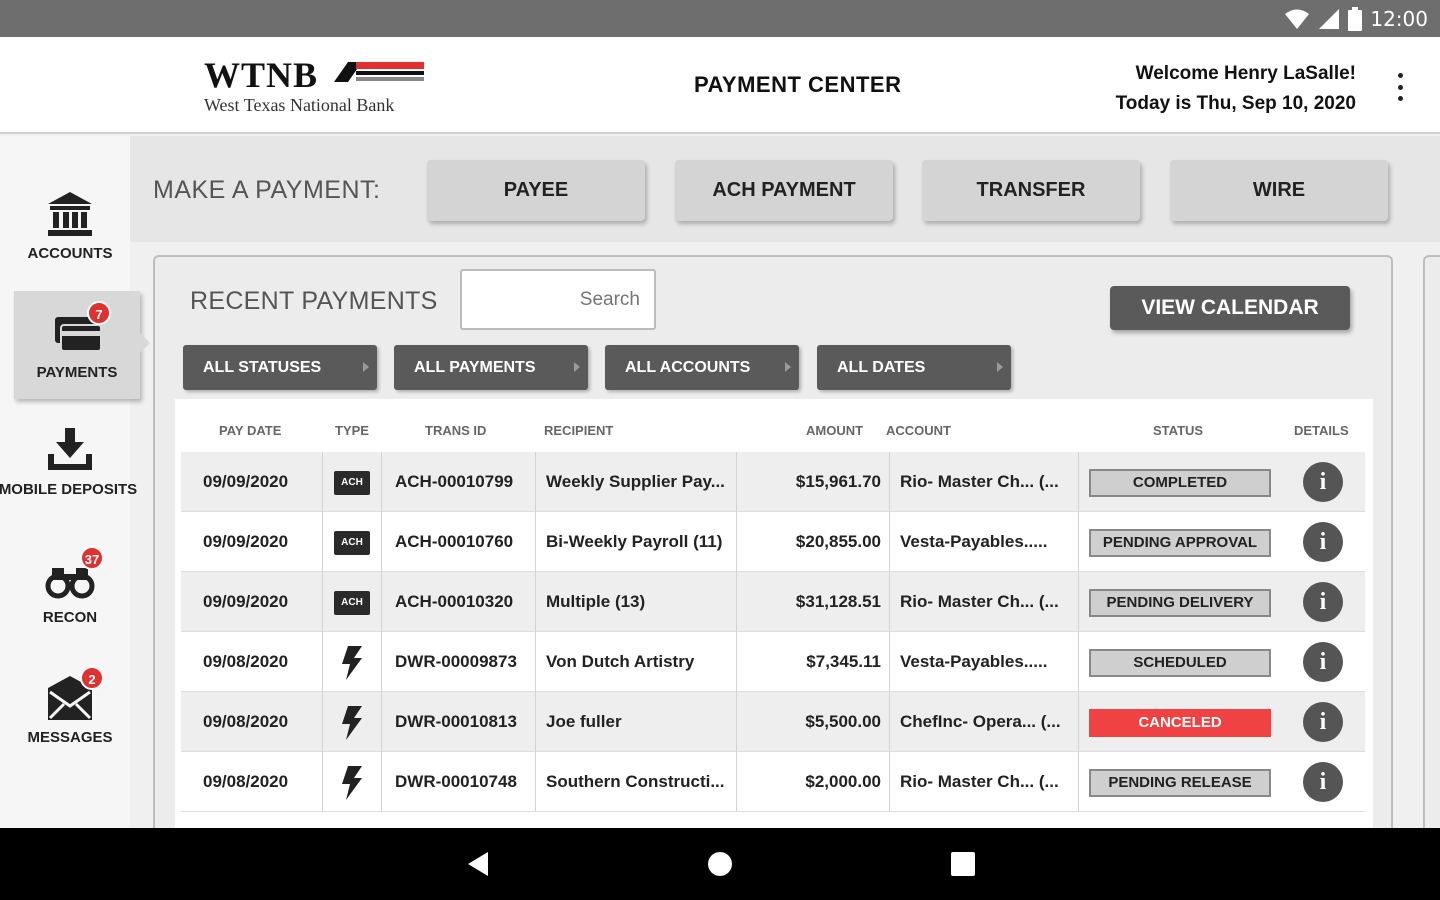  I want to click on sidebar-item-accounts: ACCOUNTS, so click(70, 227).